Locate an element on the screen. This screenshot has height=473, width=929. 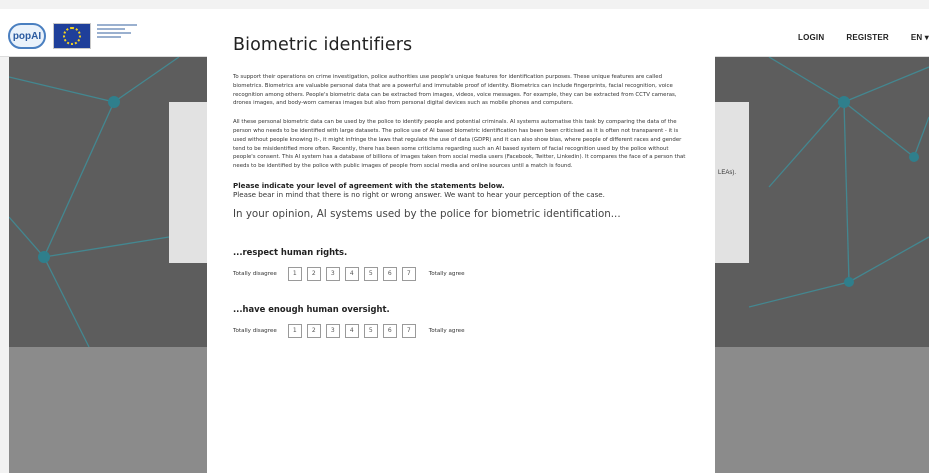
eu-flag-icon is located at coordinates (72, 36).